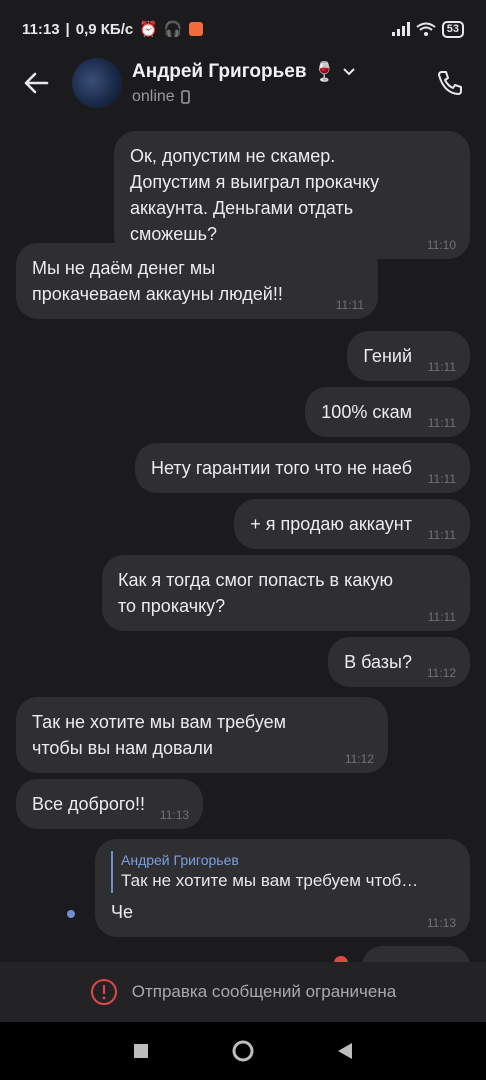  I want to click on headphones-icon: 🎧, so click(173, 29).